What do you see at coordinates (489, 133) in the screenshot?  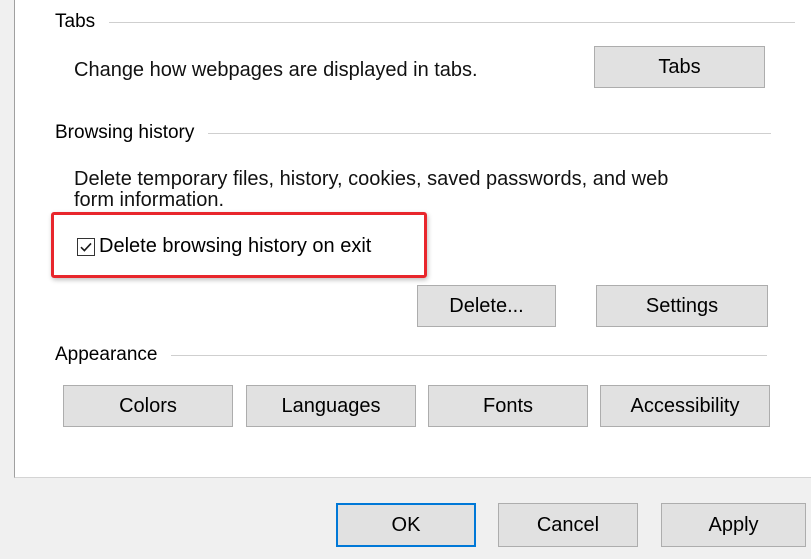 I see `browsing-history-group-divider` at bounding box center [489, 133].